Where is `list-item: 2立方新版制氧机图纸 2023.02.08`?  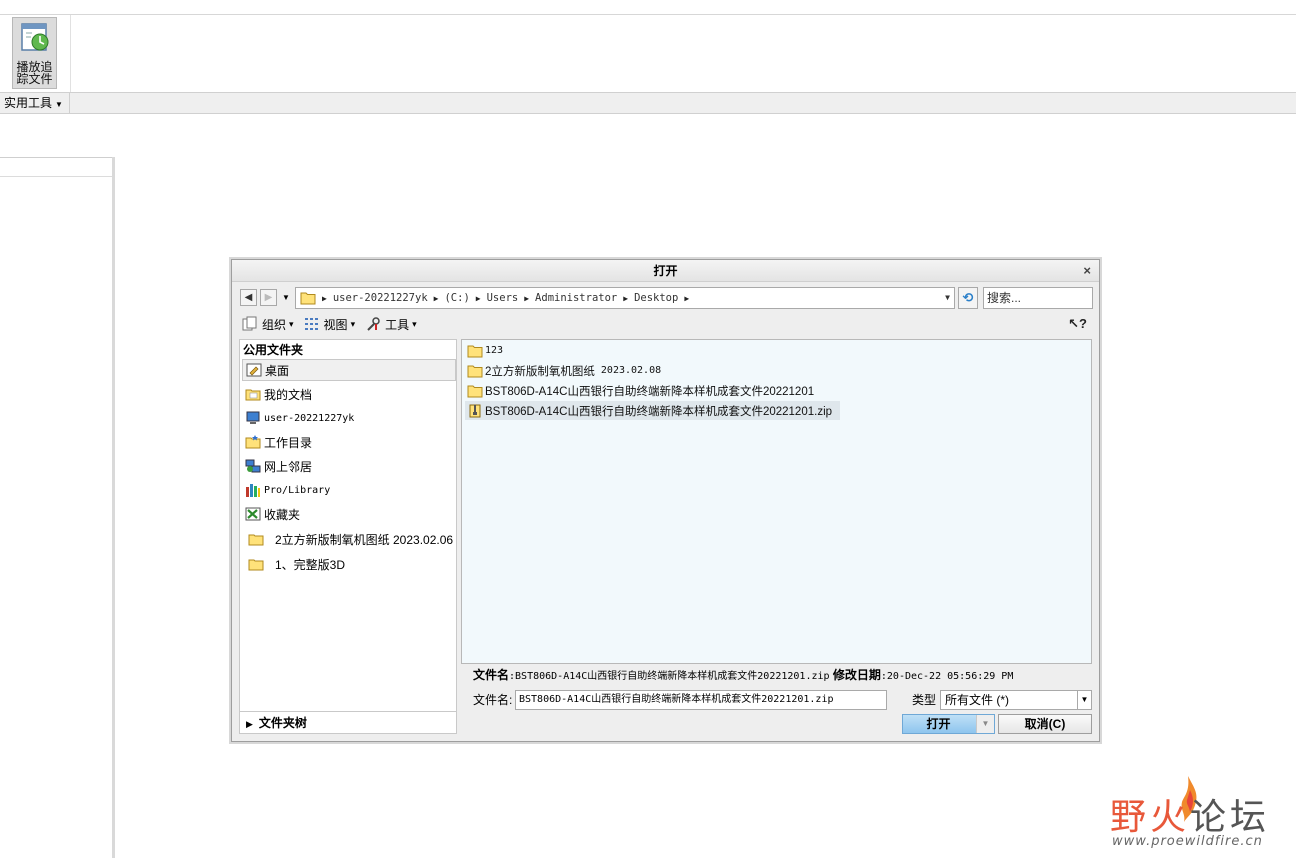
list-item: 2立方新版制氧机图纸 2023.02.08 is located at coordinates (567, 370).